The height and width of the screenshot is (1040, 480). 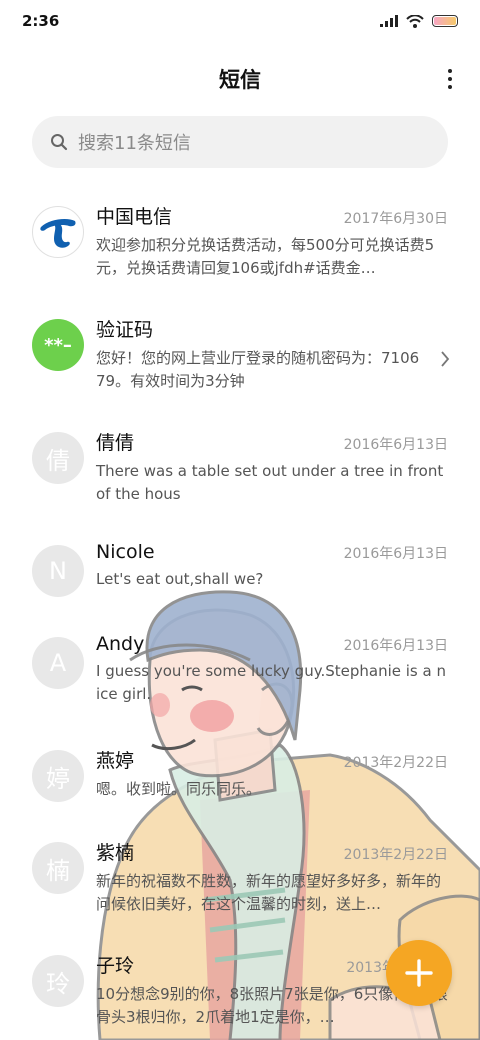 I want to click on china-telecom-logo-icon, so click(x=58, y=233).